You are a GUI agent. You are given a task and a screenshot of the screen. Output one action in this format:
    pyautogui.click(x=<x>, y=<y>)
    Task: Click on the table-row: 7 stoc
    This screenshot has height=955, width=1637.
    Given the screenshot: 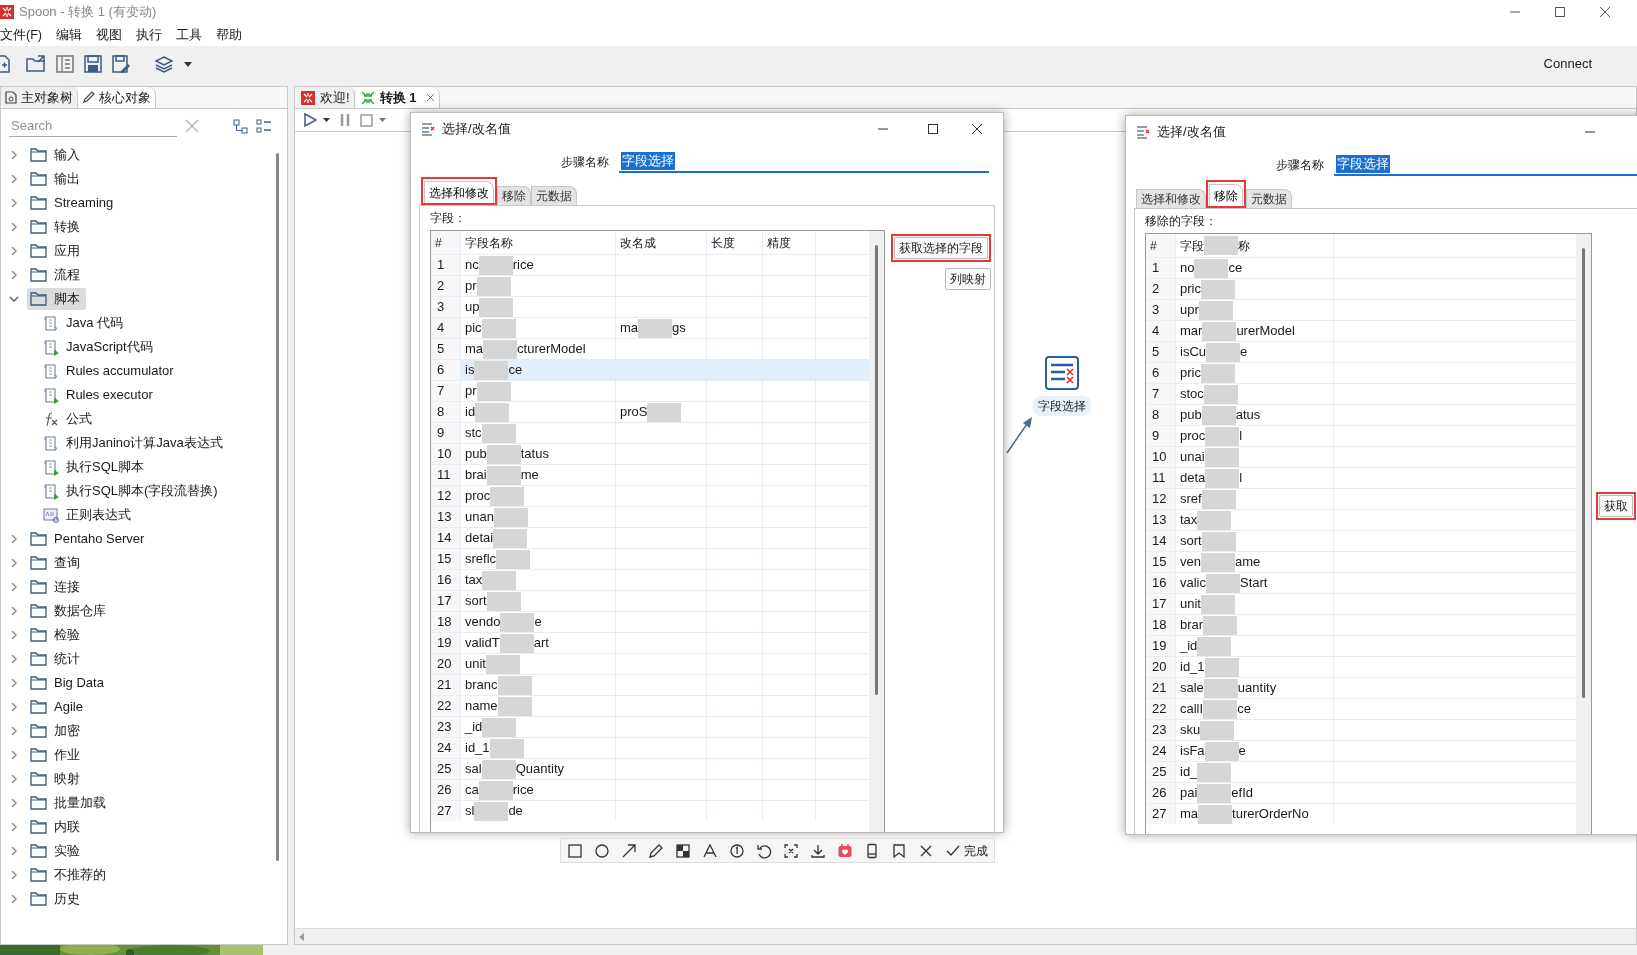 What is the action you would take?
    pyautogui.click(x=1361, y=393)
    